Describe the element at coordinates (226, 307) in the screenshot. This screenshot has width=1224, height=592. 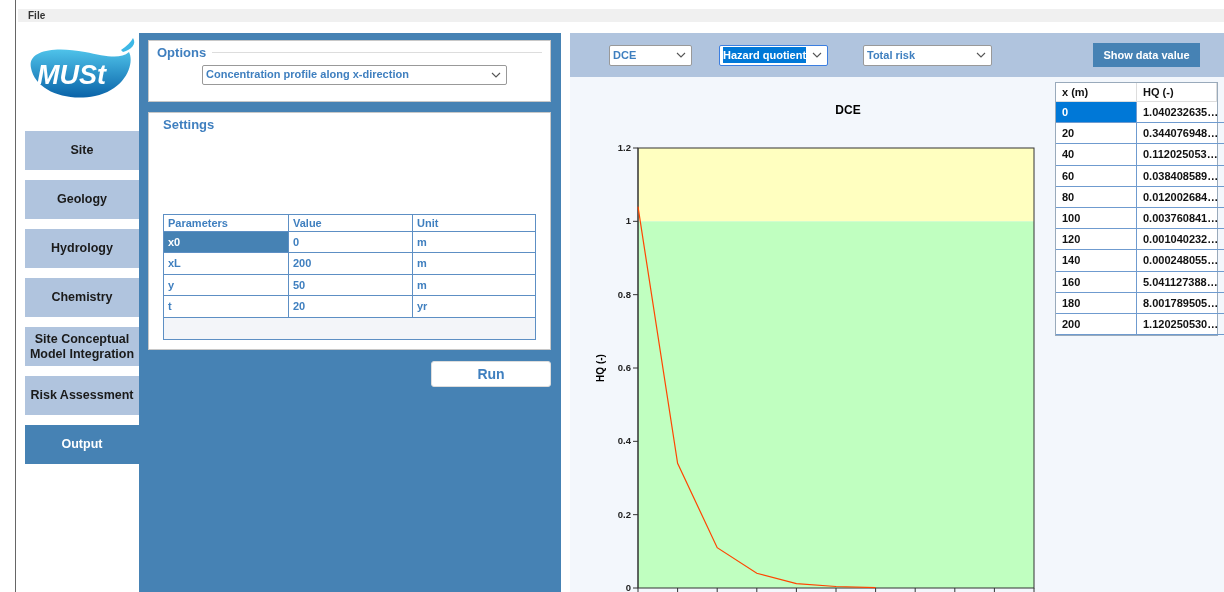
I see `table-cell: t` at that location.